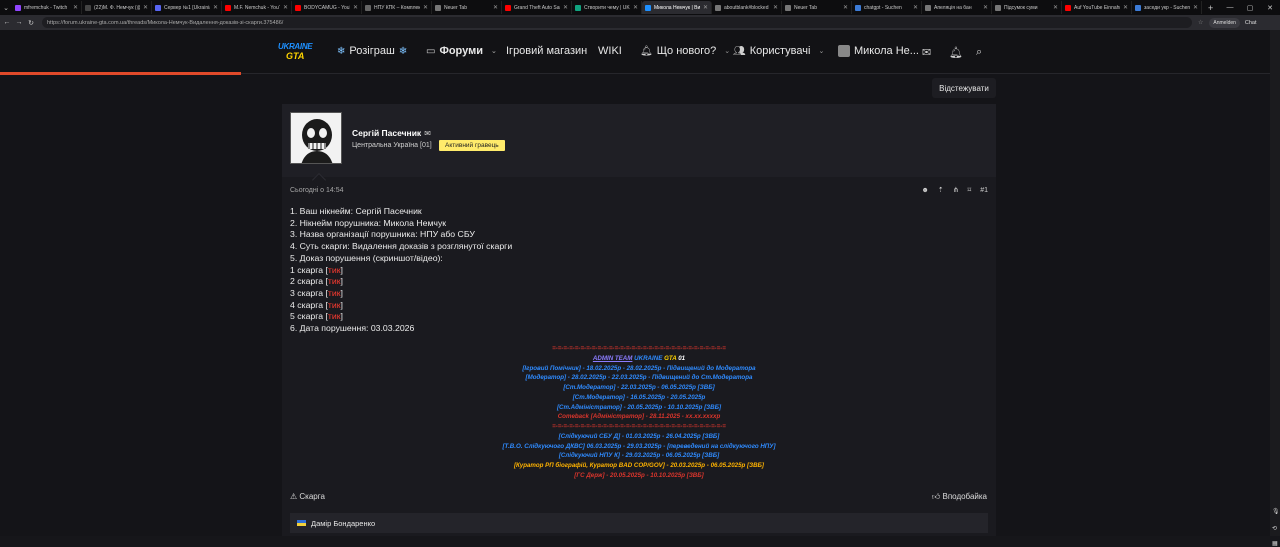  I want to click on browser-tab: M.F. Nemchuk - YouTube✕, so click(257, 7).